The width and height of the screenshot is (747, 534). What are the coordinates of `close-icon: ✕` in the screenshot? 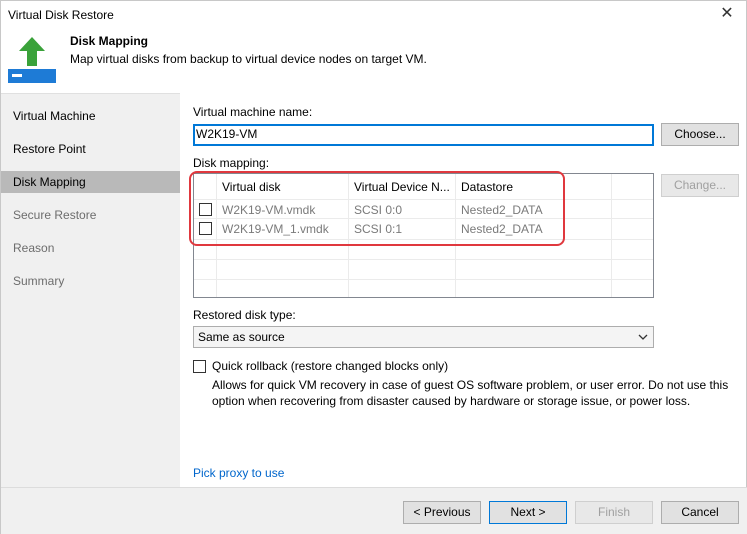 It's located at (727, 14).